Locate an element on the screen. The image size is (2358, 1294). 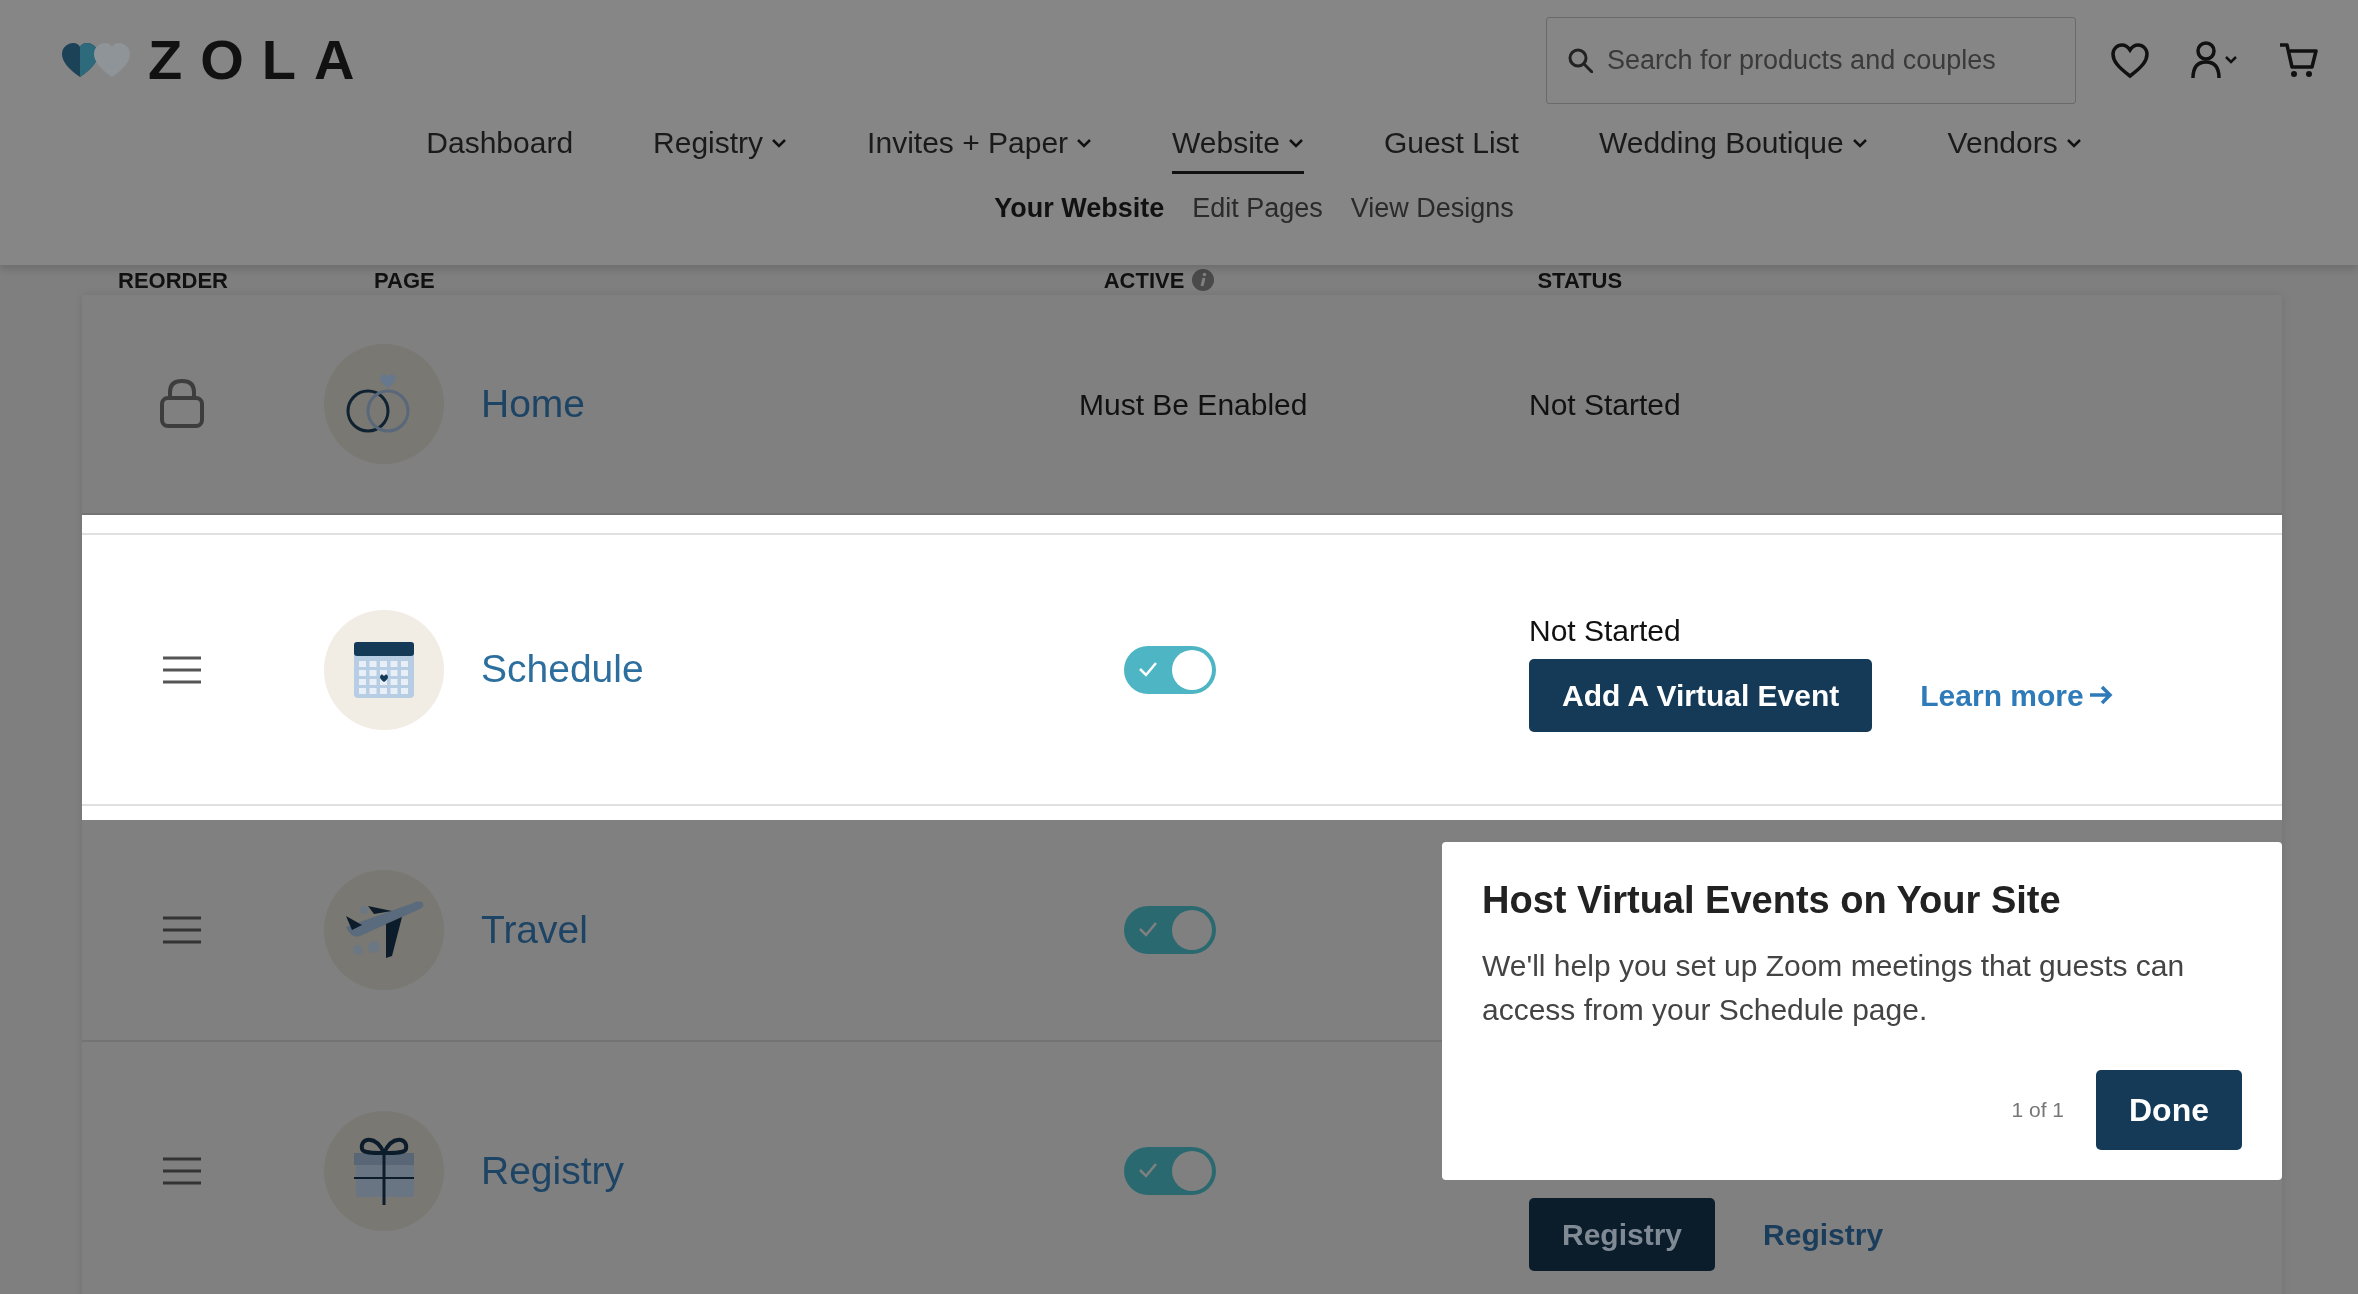
learn-more-link: Learn more is located at coordinates (2017, 695).